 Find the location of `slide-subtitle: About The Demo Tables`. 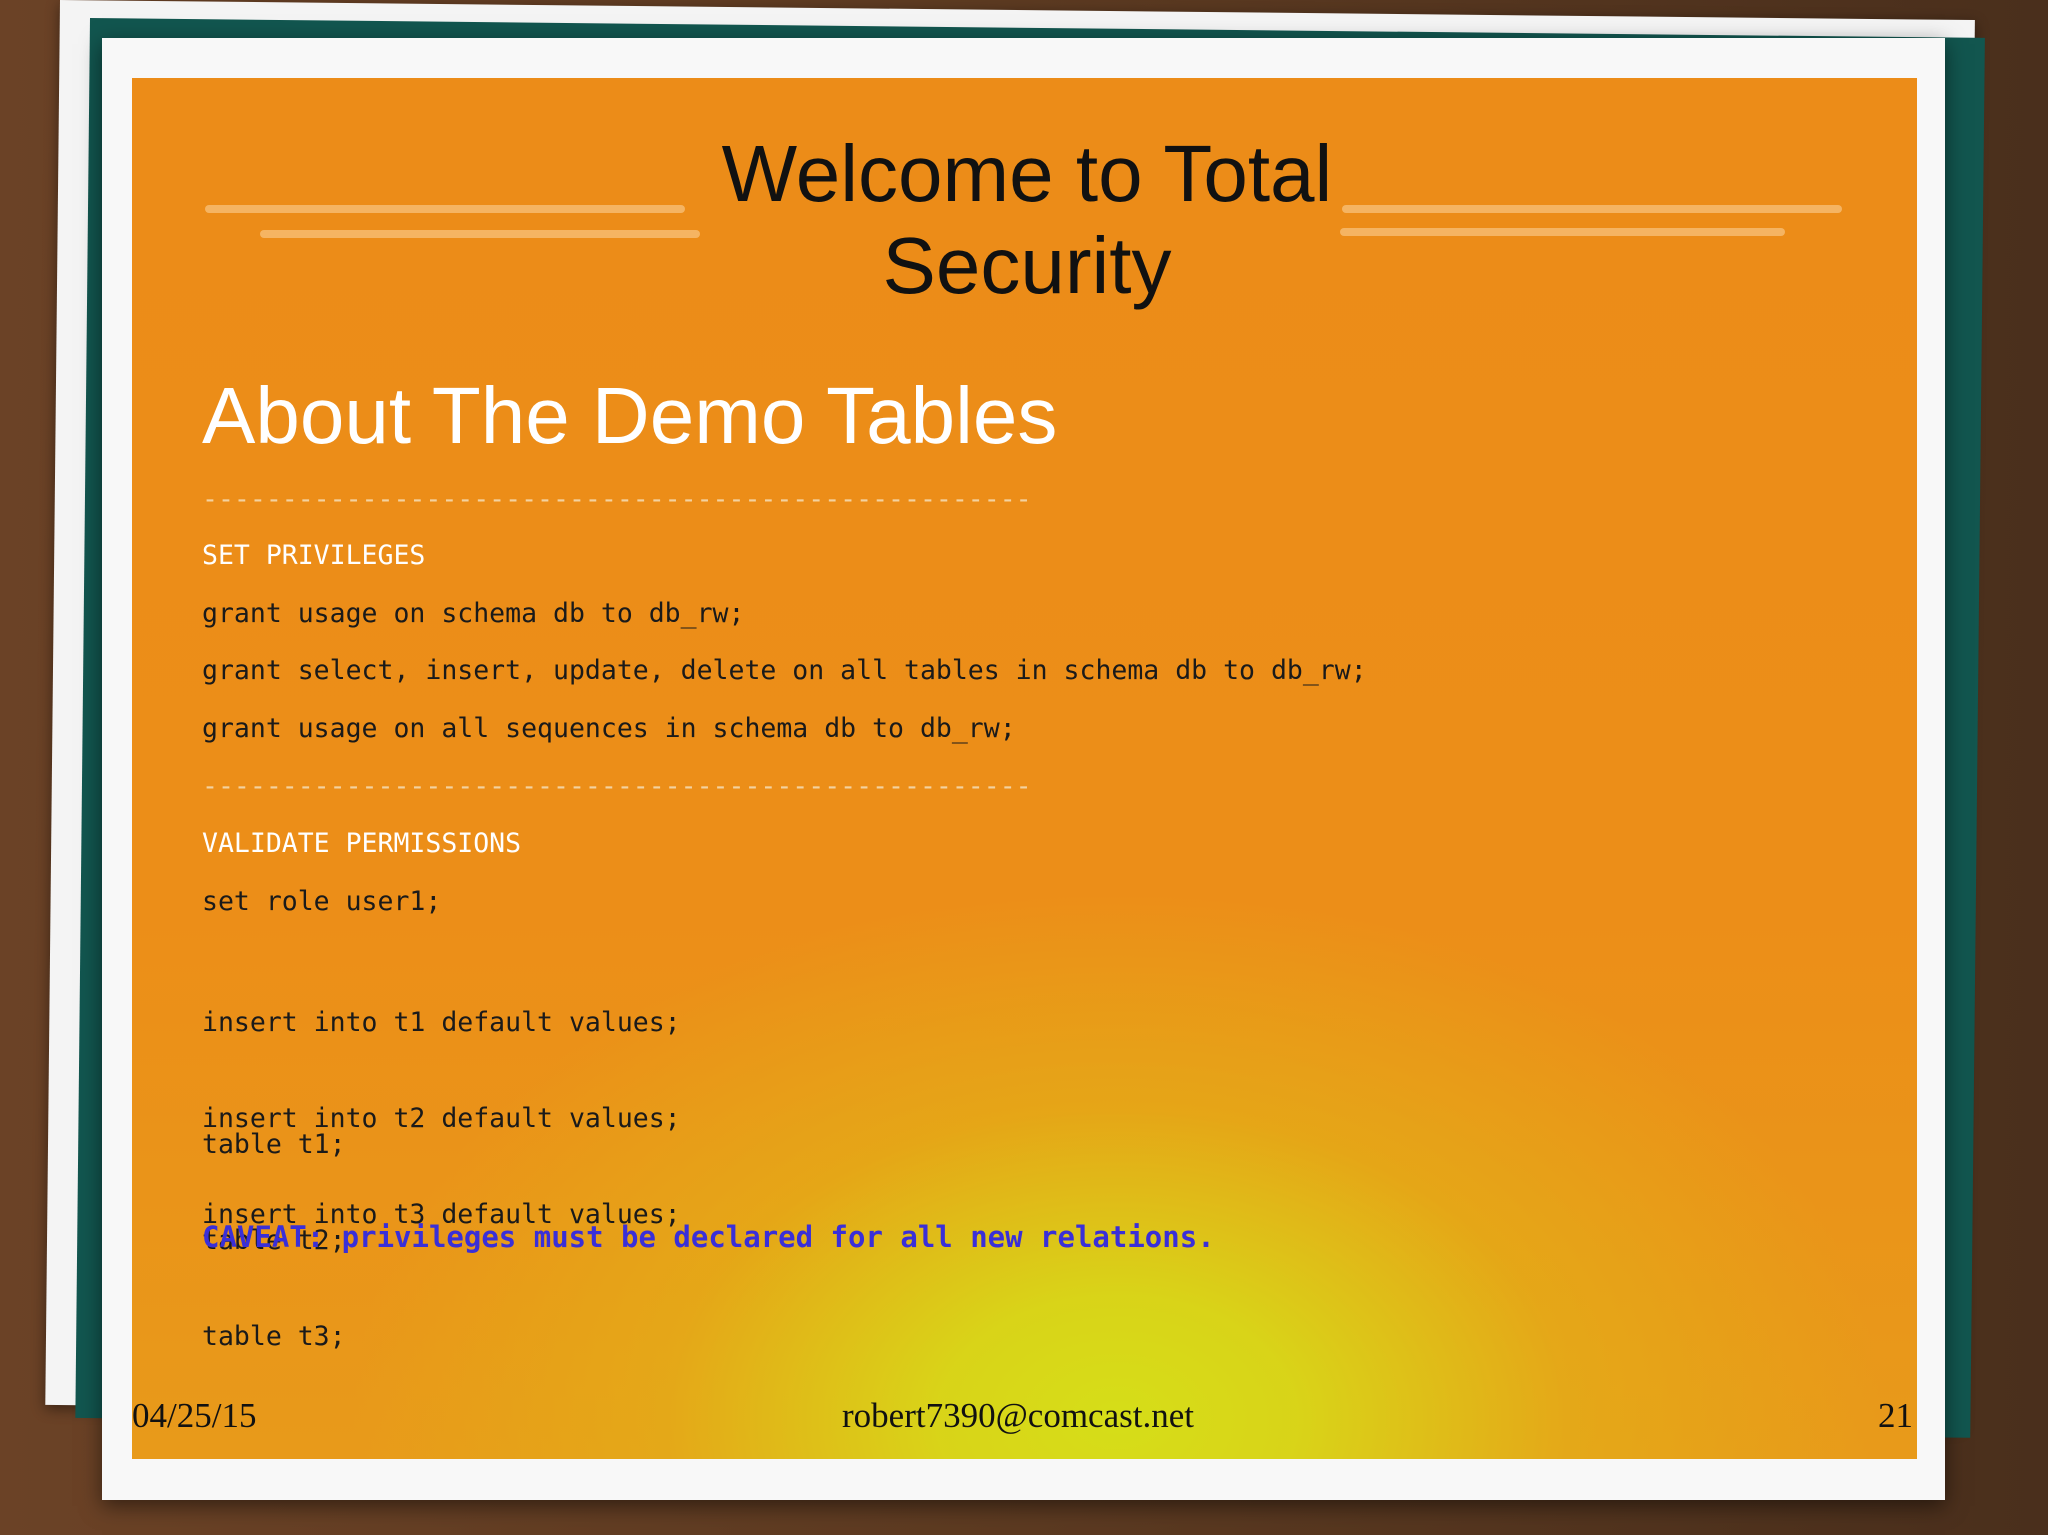

slide-subtitle: About The Demo Tables is located at coordinates (630, 415).